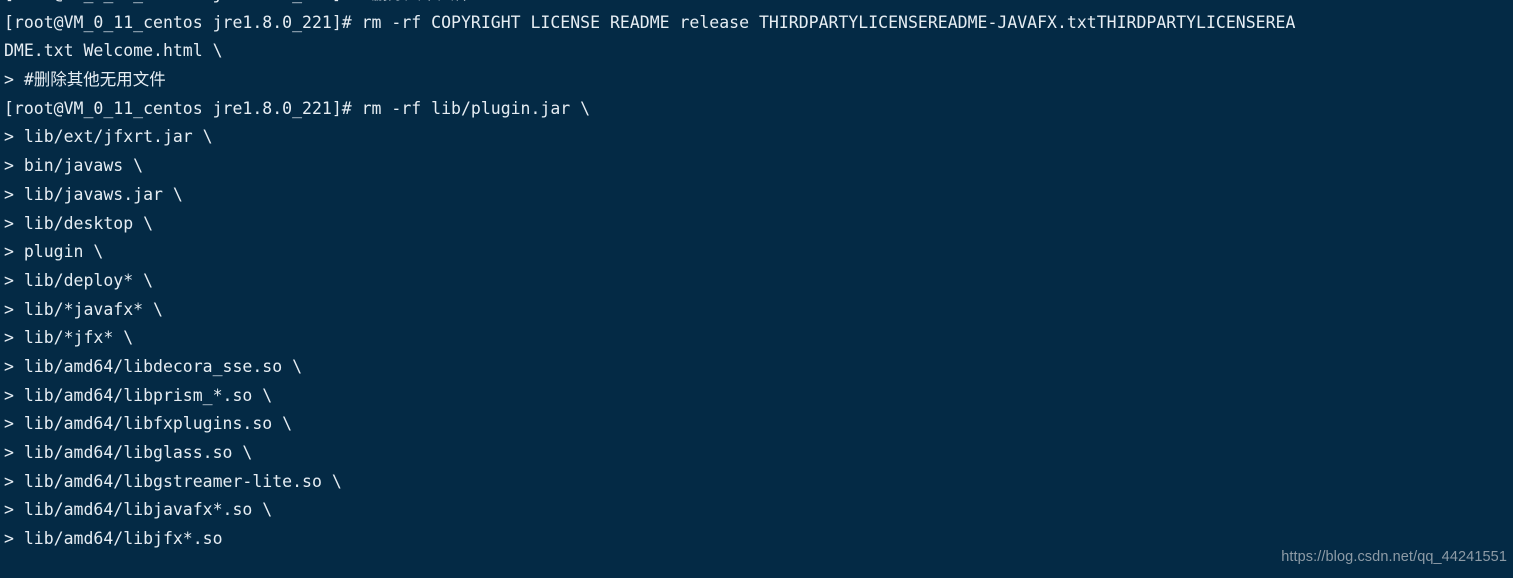 The image size is (1513, 578). What do you see at coordinates (138, 510) in the screenshot?
I see `terminal-line: > lib/amd64/libjavafx*.so \` at bounding box center [138, 510].